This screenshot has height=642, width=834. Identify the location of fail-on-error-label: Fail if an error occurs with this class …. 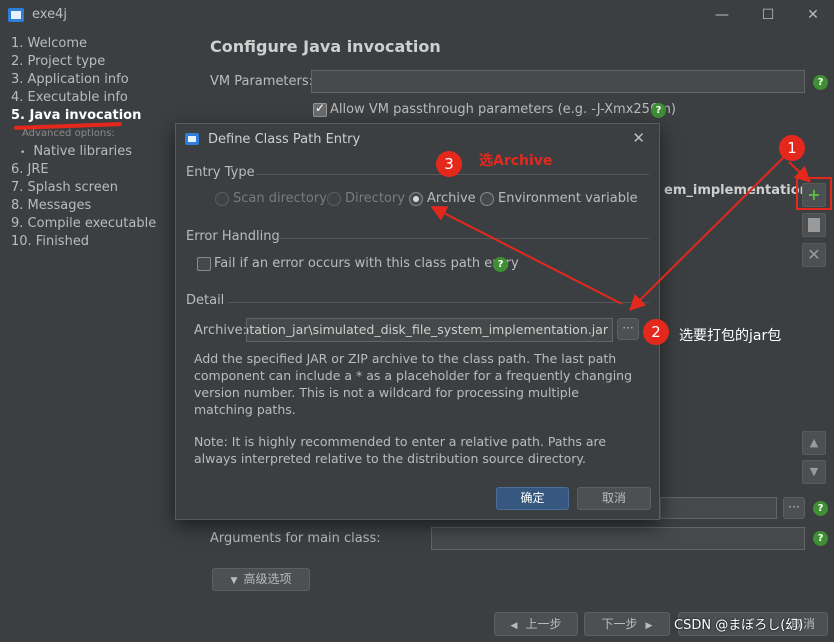
(366, 263).